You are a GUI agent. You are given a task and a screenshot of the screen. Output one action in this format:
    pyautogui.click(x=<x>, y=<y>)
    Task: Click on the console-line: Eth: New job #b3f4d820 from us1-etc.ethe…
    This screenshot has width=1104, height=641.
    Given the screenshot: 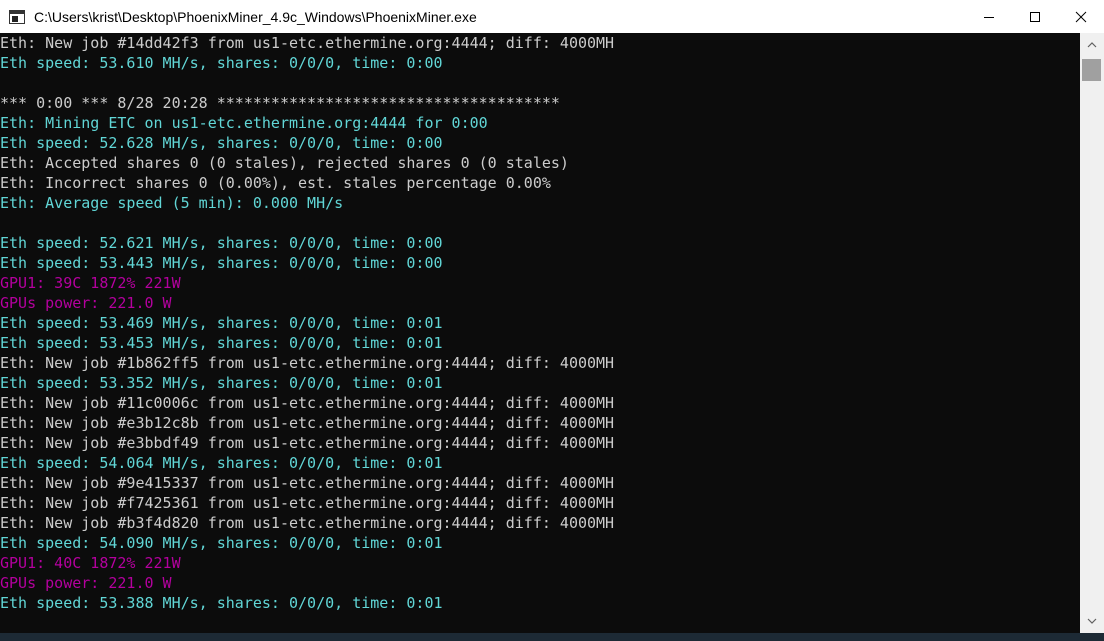 What is the action you would take?
    pyautogui.click(x=307, y=523)
    